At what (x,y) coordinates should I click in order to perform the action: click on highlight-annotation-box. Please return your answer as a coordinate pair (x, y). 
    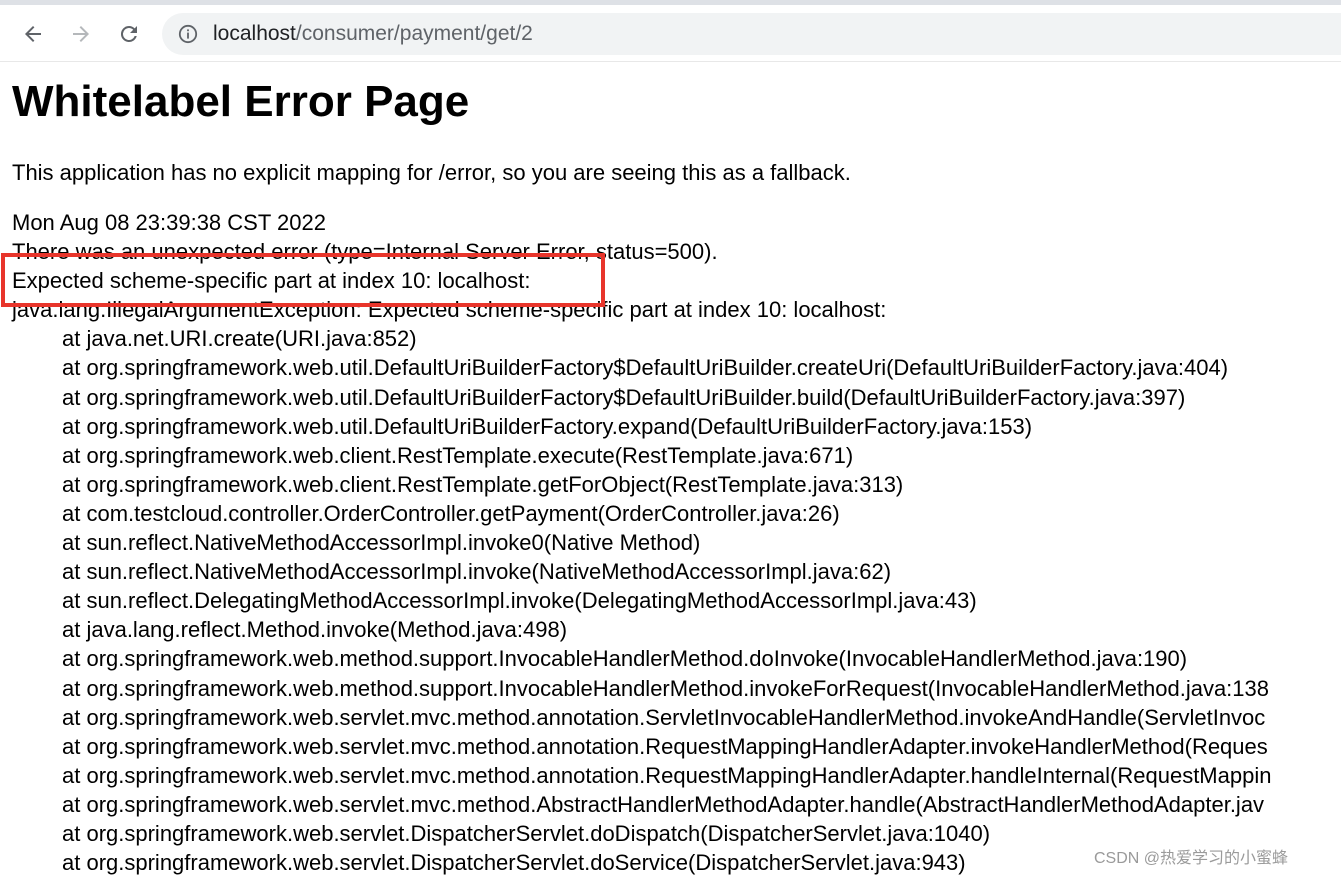
    Looking at the image, I should click on (303, 280).